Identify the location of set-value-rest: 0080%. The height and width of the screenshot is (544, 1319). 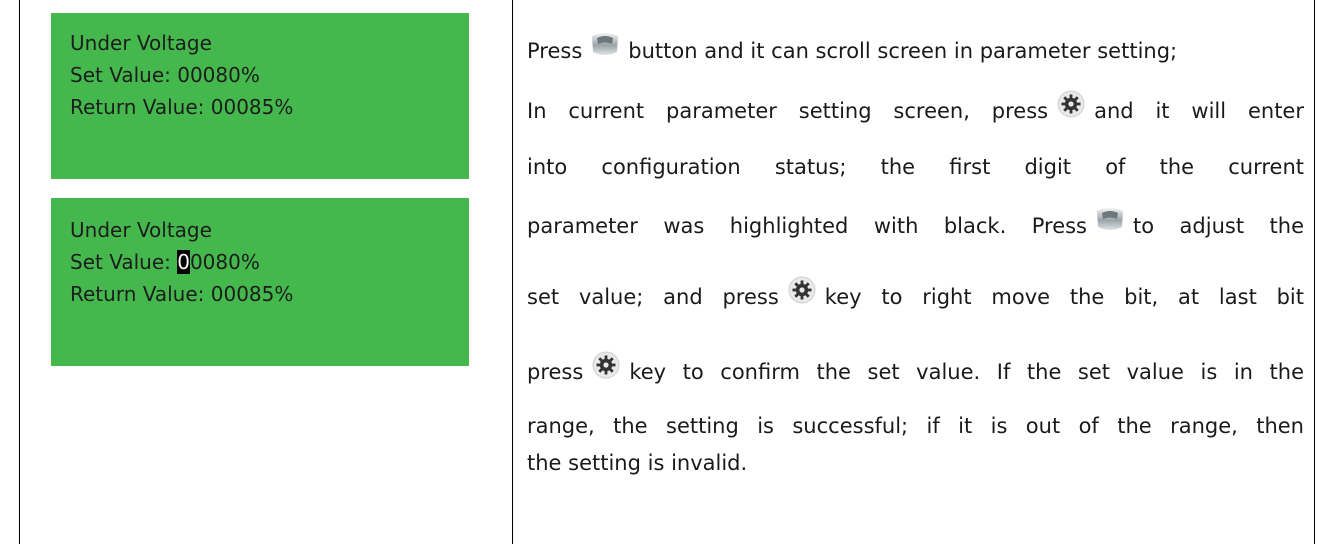
(224, 262).